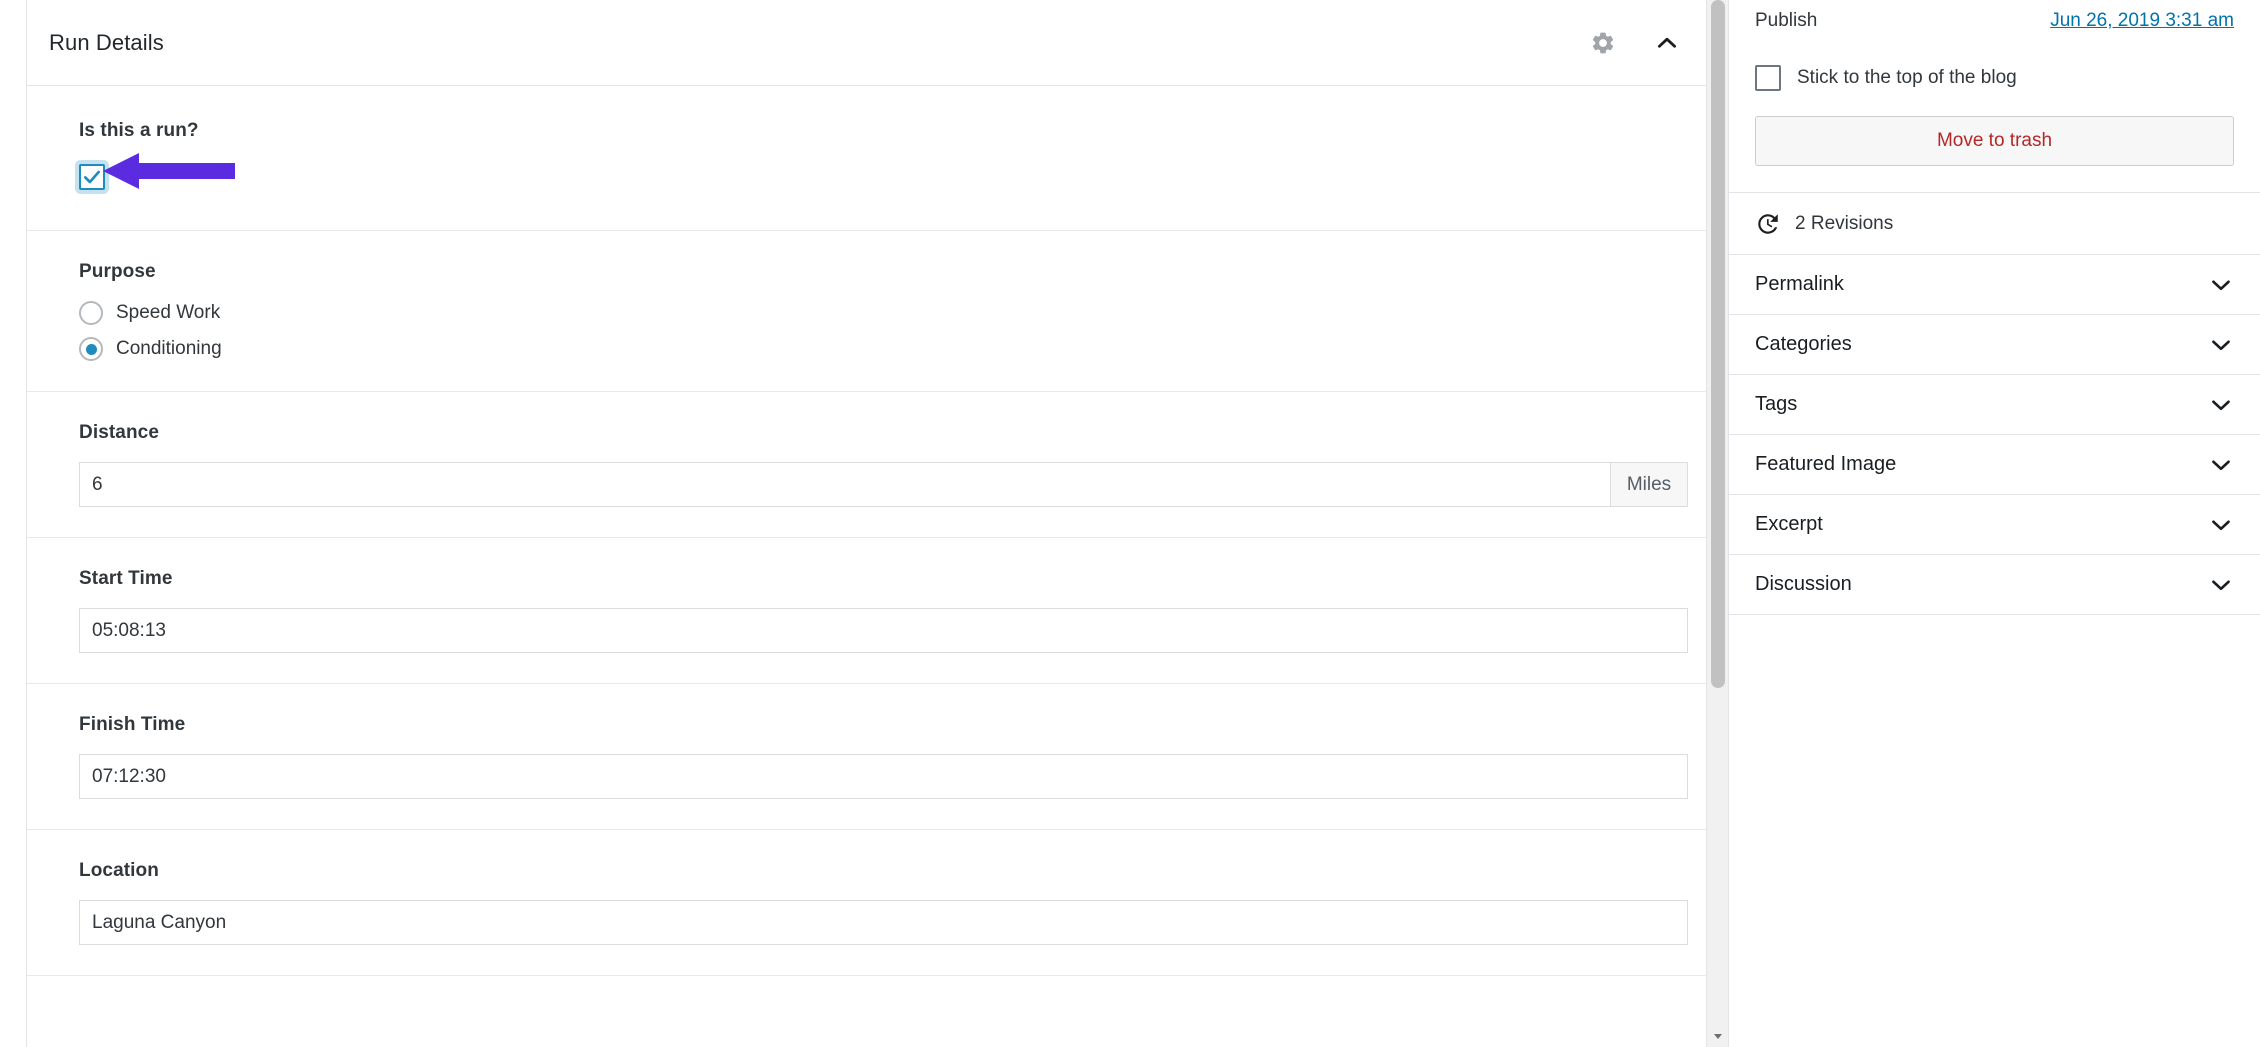 This screenshot has height=1047, width=2260. I want to click on metabox-title: Run Details, so click(106, 42).